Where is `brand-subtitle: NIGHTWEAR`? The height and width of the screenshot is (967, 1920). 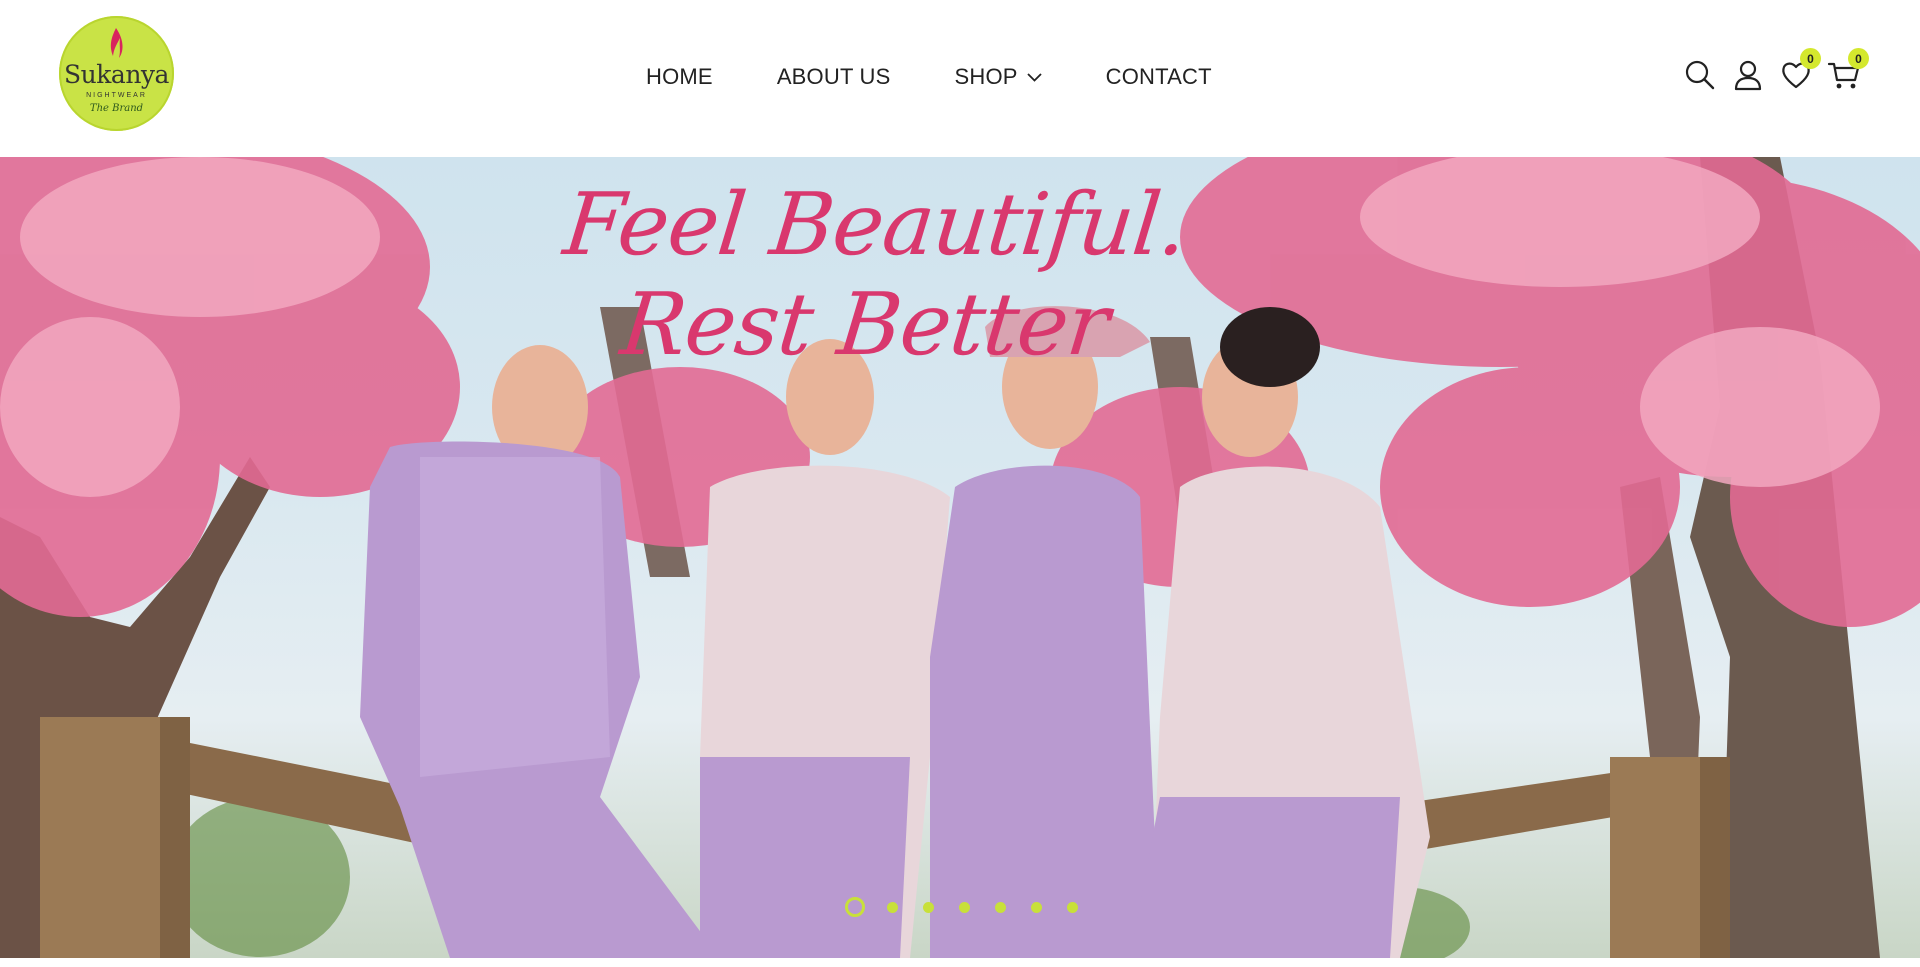 brand-subtitle: NIGHTWEAR is located at coordinates (116, 95).